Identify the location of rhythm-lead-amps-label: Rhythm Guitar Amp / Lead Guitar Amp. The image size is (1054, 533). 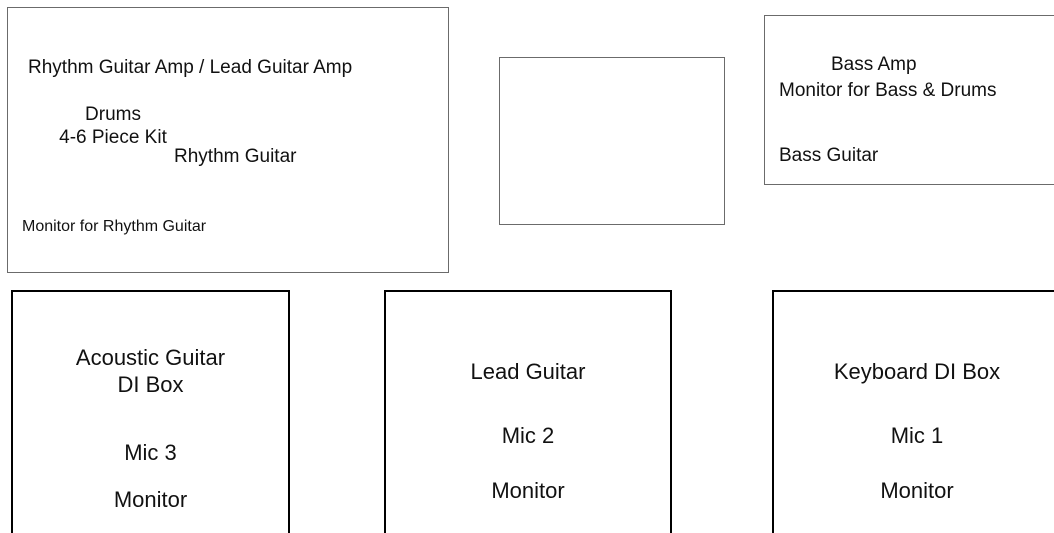
(190, 67).